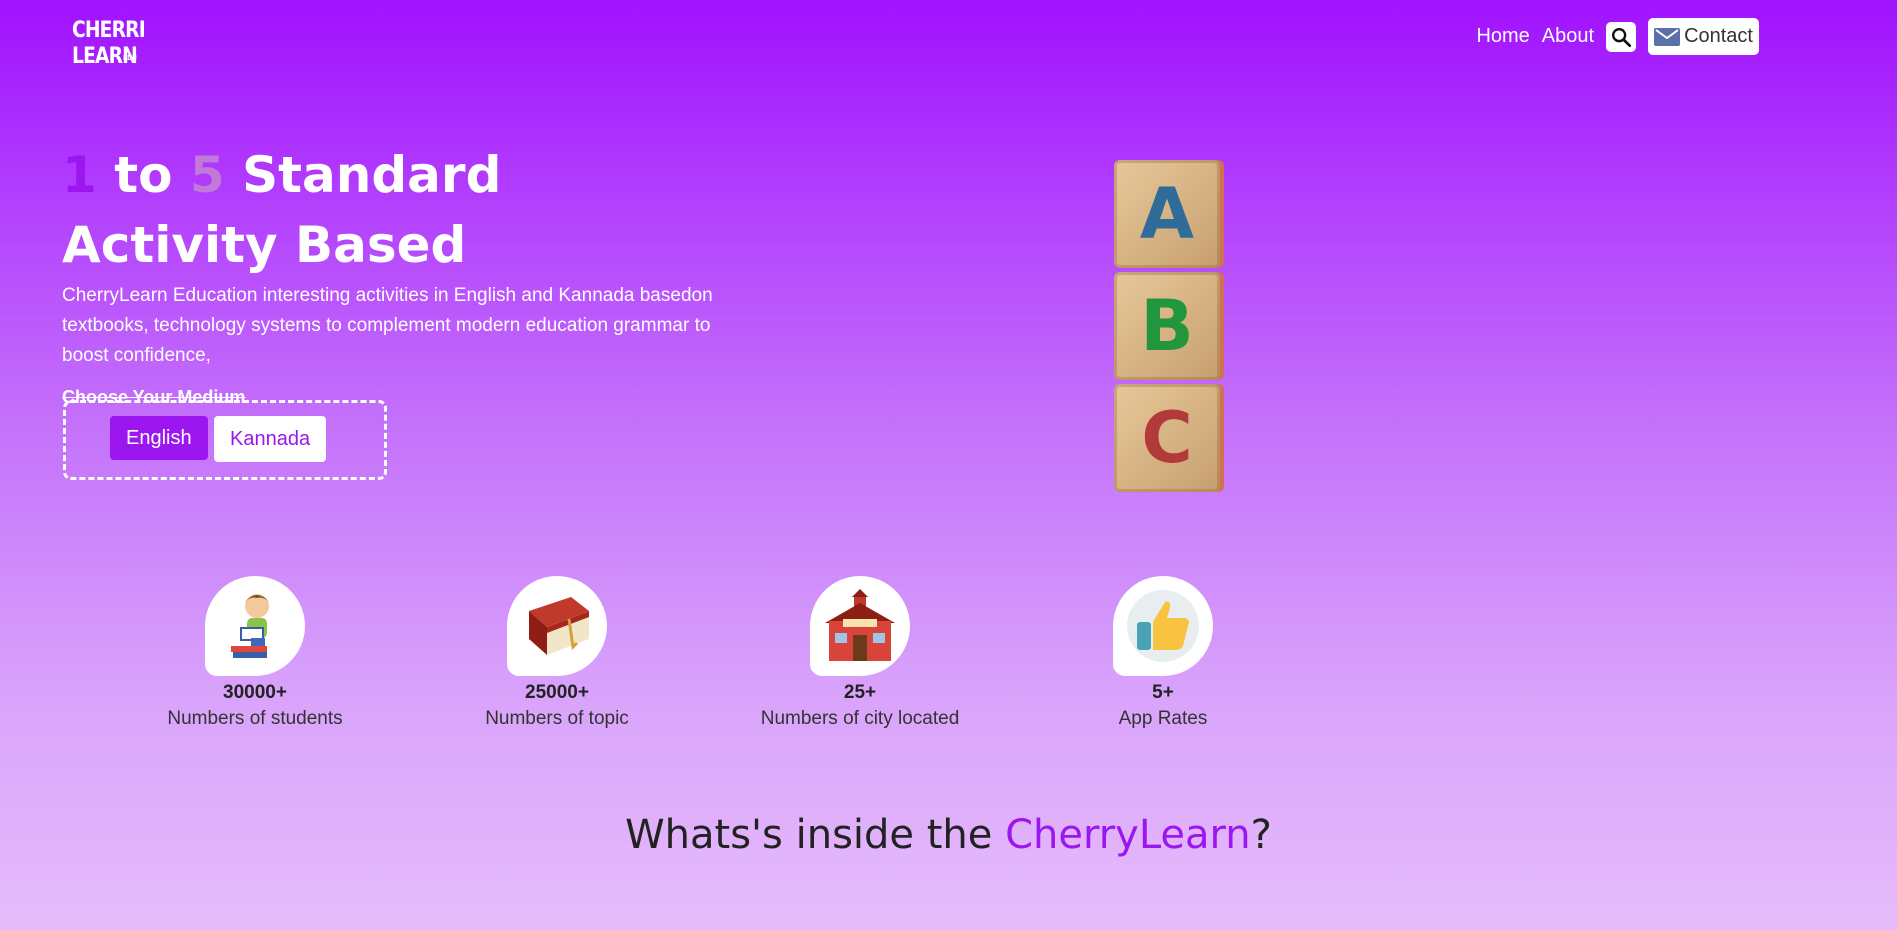 The image size is (1897, 930). I want to click on section-title-prefix: Whats's inside the, so click(815, 835).